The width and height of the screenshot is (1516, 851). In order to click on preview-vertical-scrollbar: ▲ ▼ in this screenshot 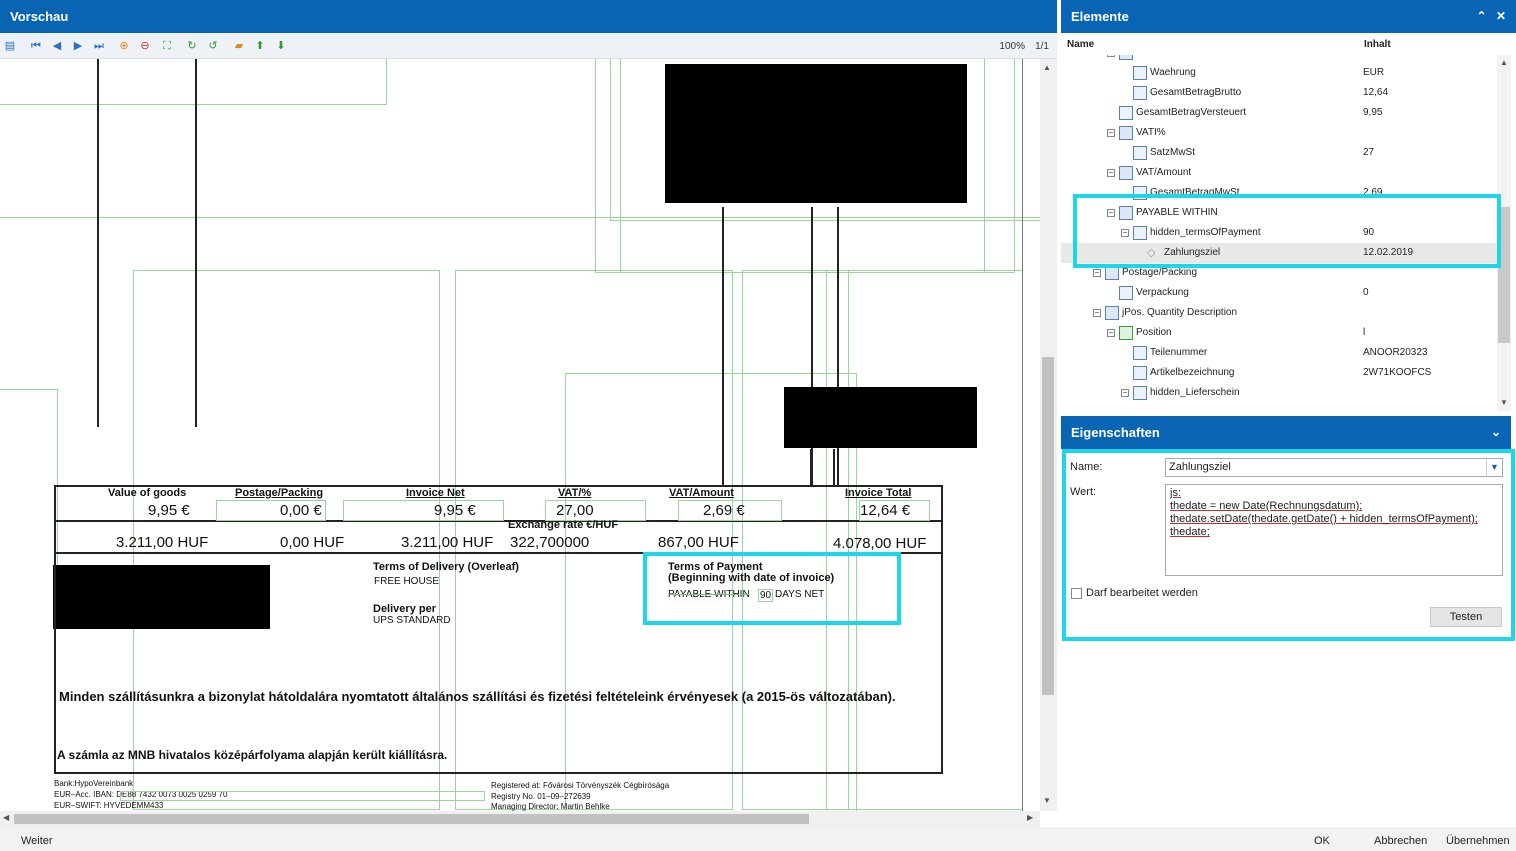, I will do `click(1048, 435)`.